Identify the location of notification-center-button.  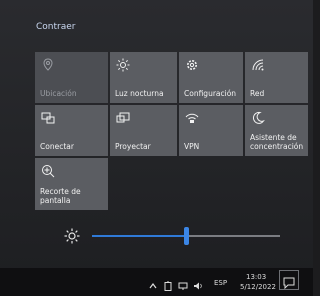
(289, 280).